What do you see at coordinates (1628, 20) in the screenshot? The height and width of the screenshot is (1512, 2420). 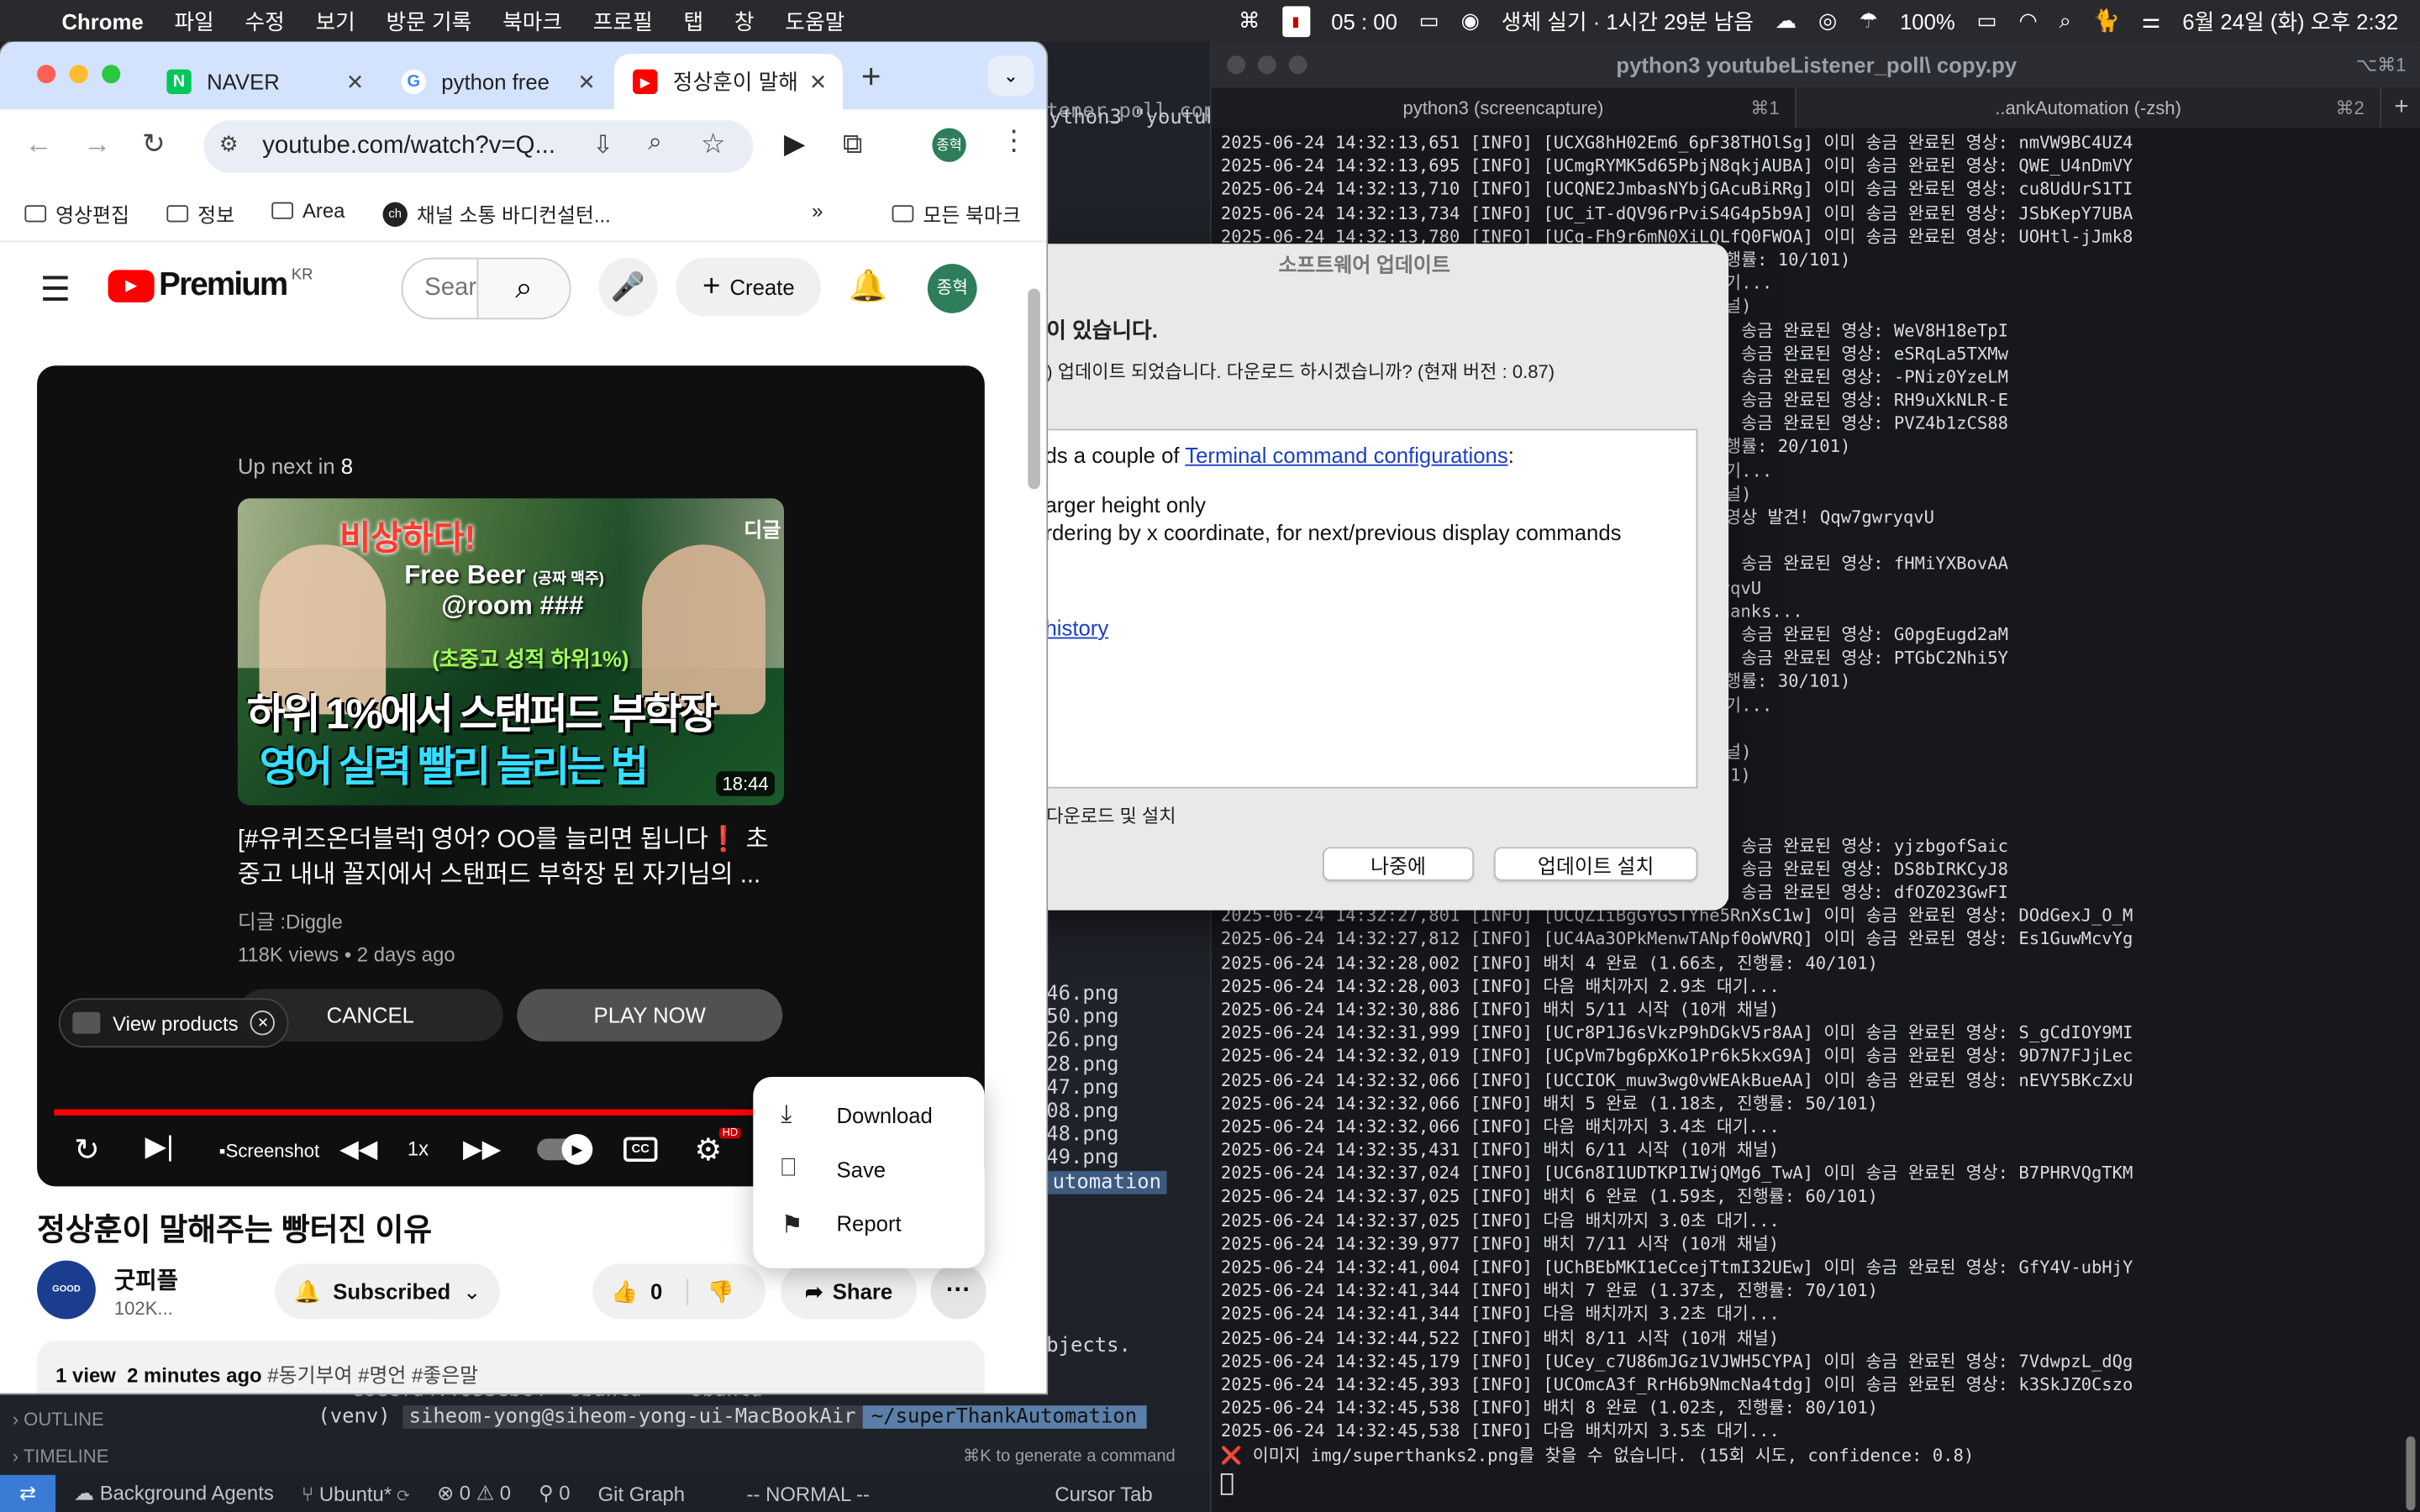 I see `event-countdown: 생체 실기 · 1시간 29분 남음` at bounding box center [1628, 20].